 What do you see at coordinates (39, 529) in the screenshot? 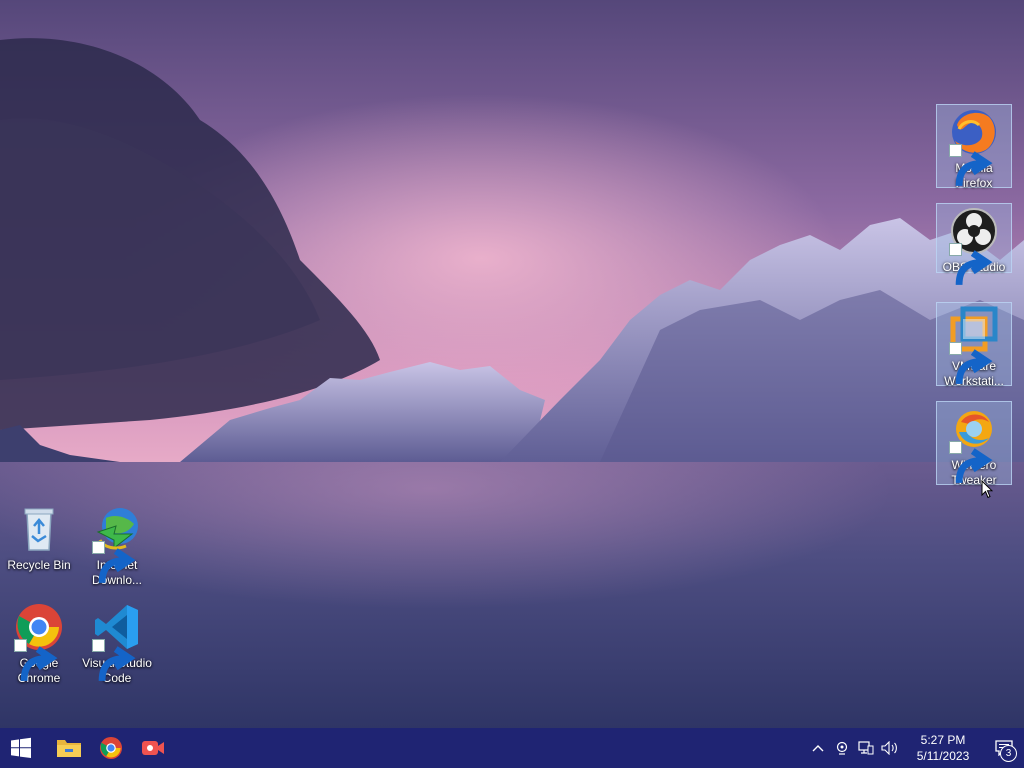
I see `recycle-bin-icon` at bounding box center [39, 529].